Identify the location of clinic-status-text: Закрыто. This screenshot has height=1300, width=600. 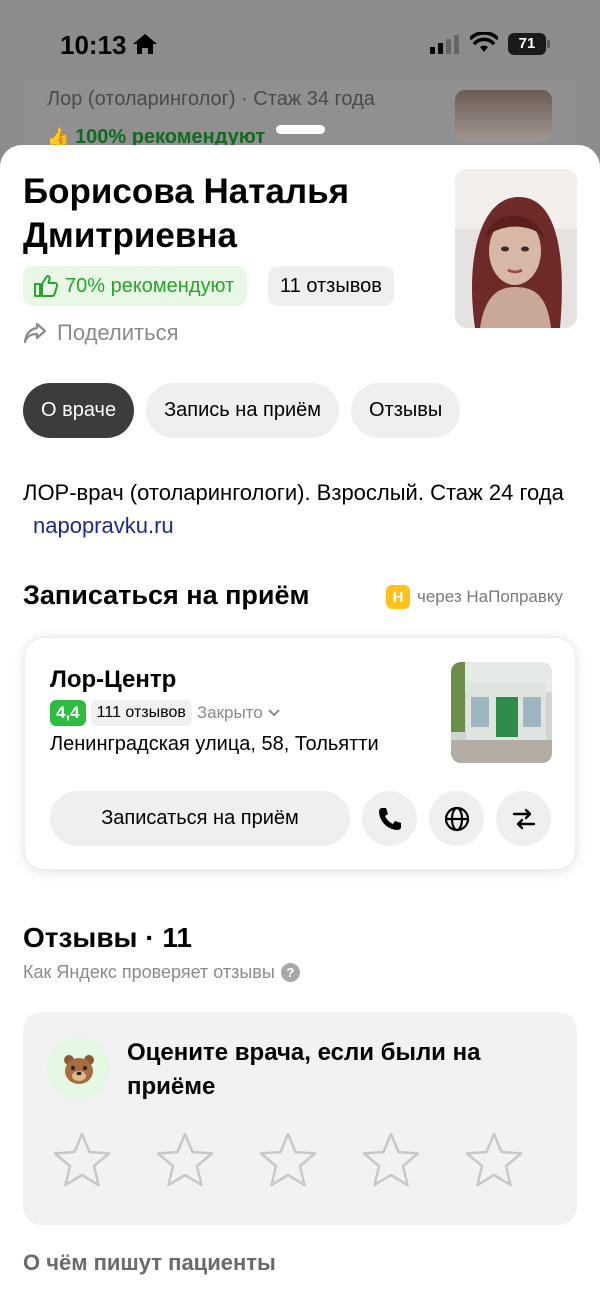
(229, 712).